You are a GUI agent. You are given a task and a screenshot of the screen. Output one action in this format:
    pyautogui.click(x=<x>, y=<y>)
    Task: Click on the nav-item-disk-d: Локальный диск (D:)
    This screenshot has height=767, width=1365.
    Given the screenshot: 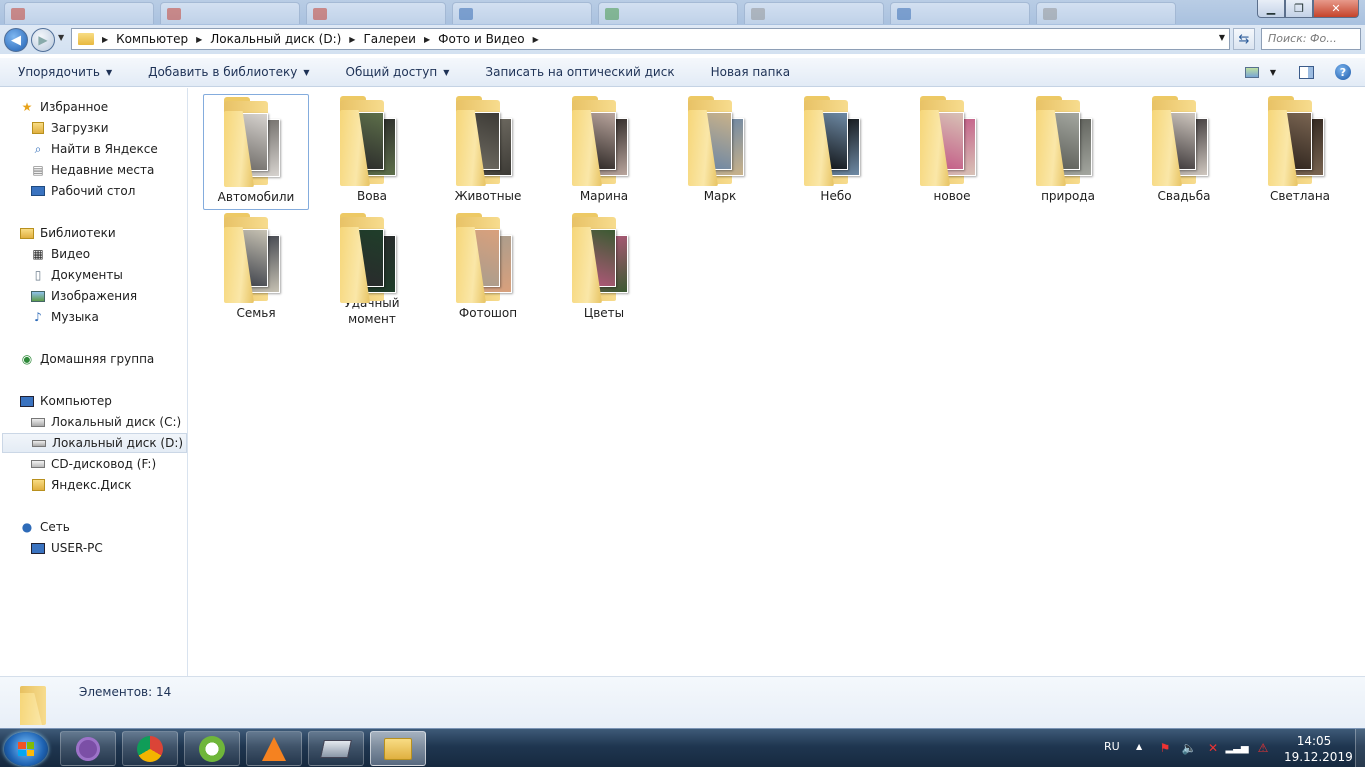 What is the action you would take?
    pyautogui.click(x=94, y=443)
    